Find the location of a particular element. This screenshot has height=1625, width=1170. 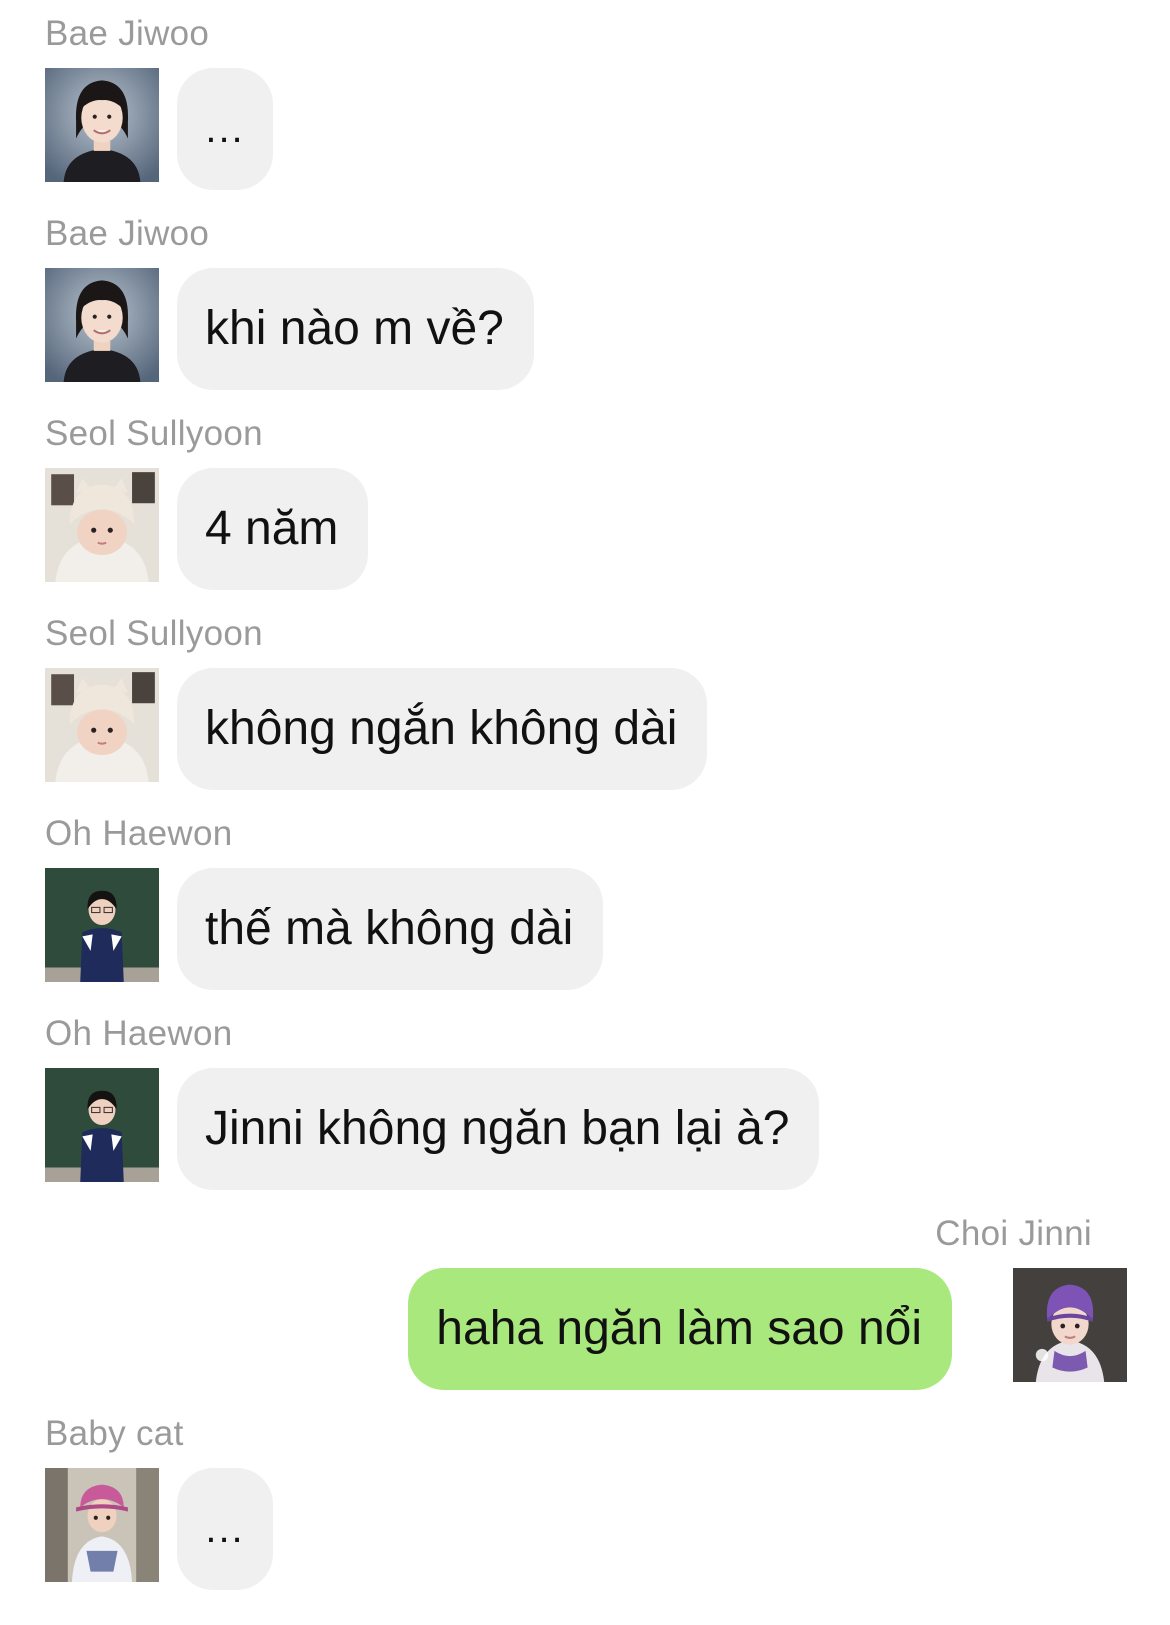

sender-name: Choi Jinni is located at coordinates (1013, 1233).